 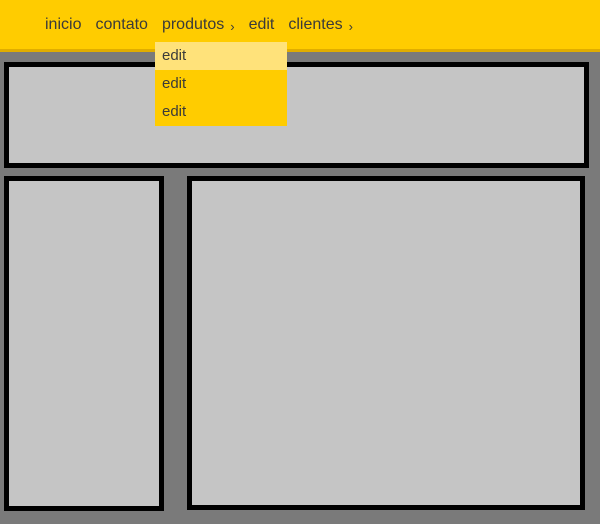 I want to click on nav-item-produtos: produtos ›, so click(x=198, y=25).